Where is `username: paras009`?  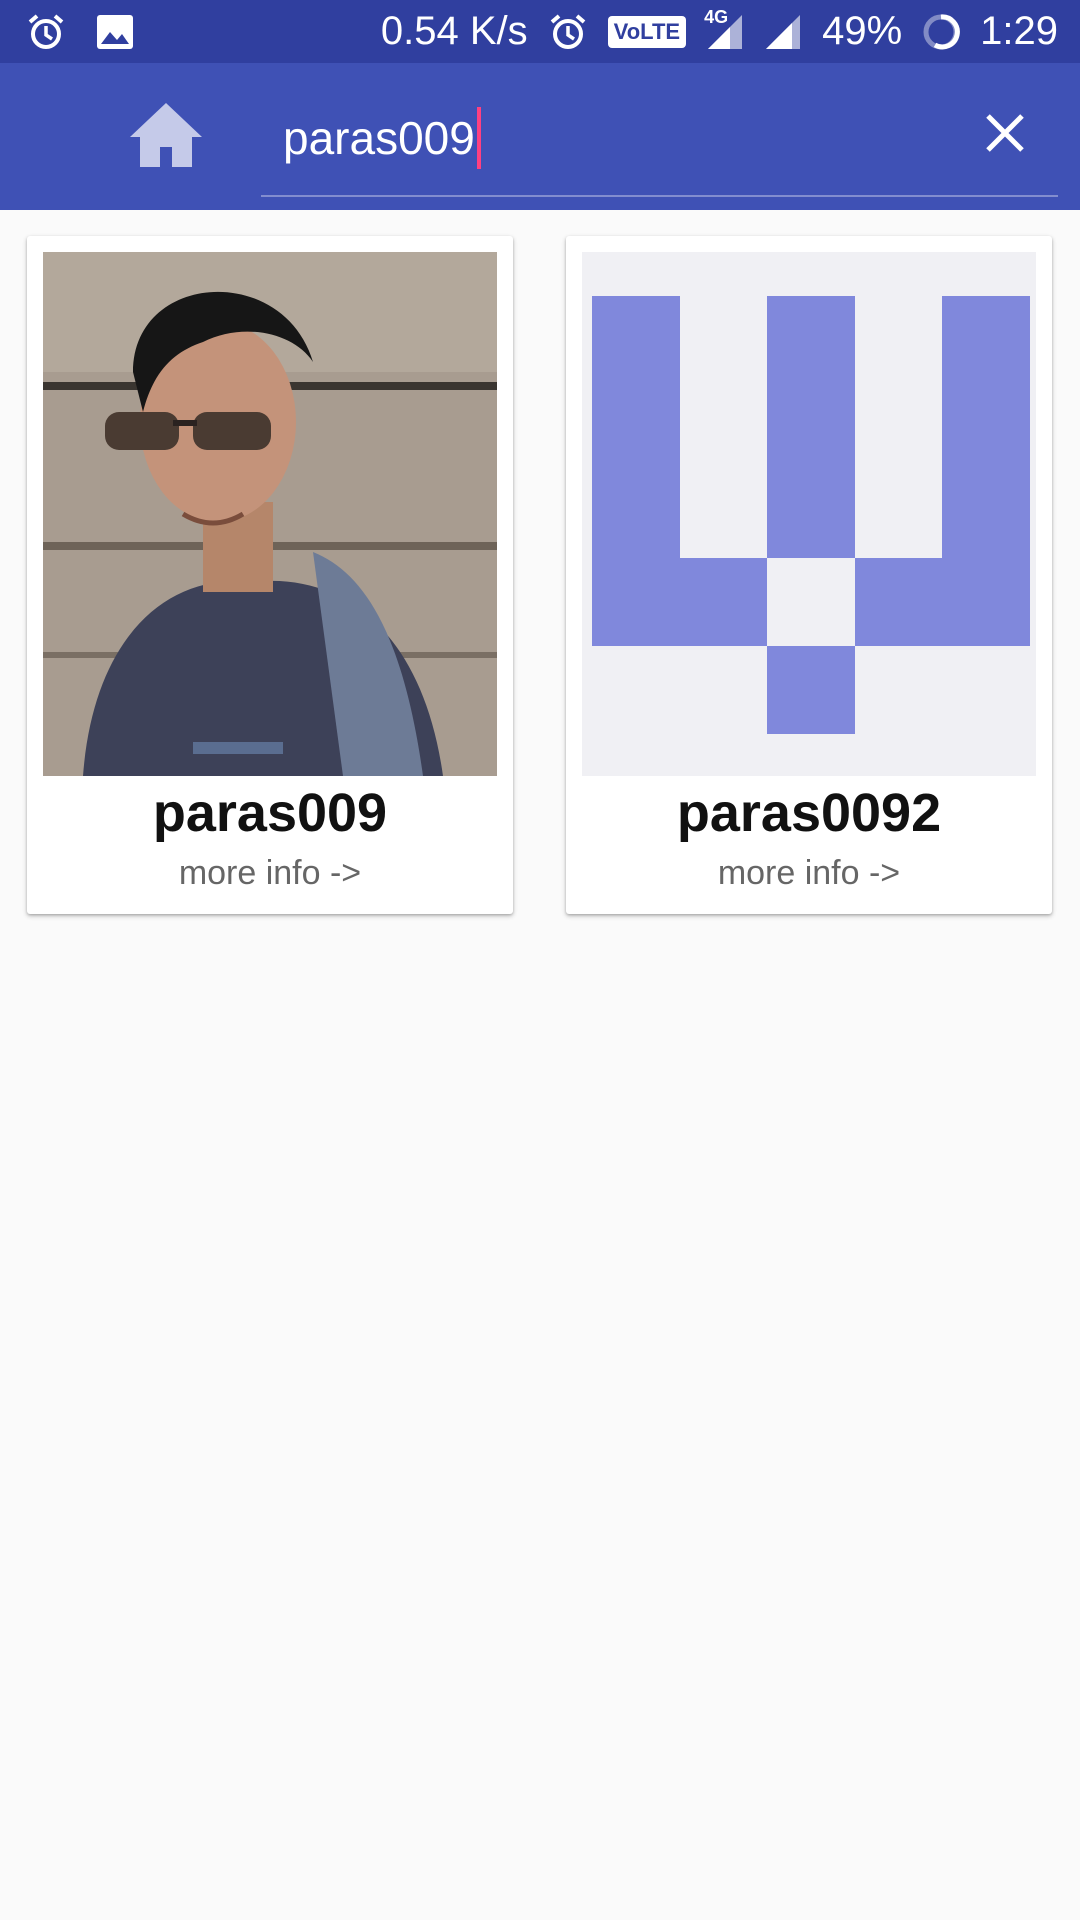
username: paras009 is located at coordinates (270, 813).